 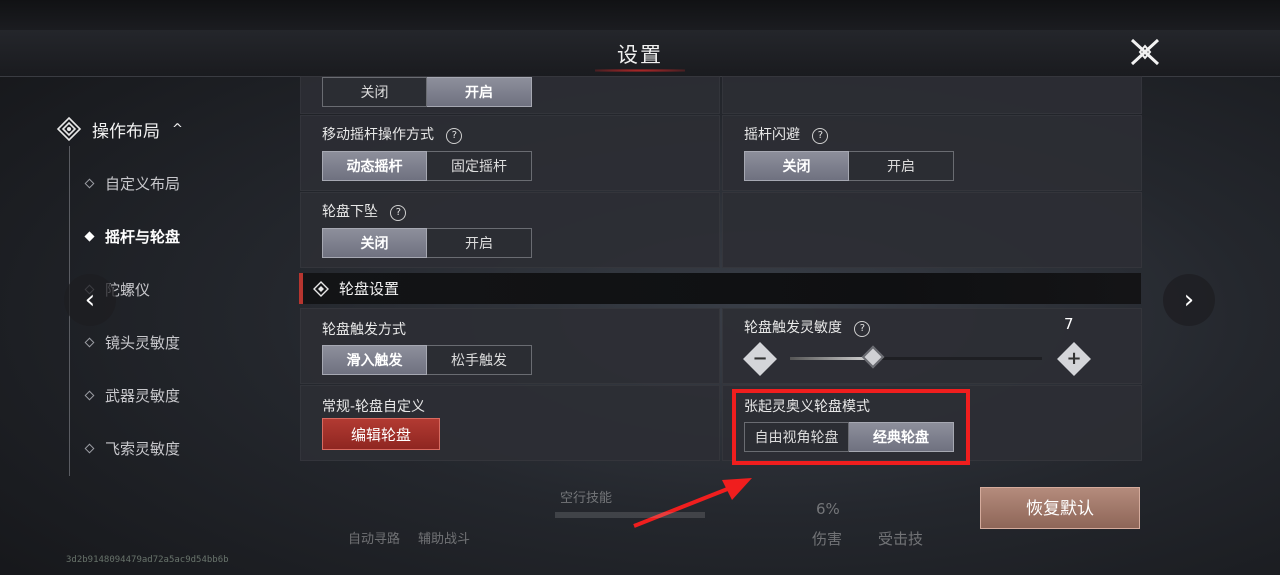 I want to click on joystick-dodge-label: 摇杆闪避, so click(x=772, y=135).